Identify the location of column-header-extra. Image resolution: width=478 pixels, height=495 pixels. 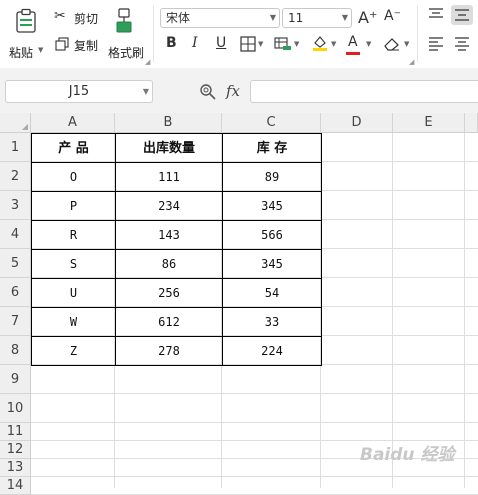
(471, 123).